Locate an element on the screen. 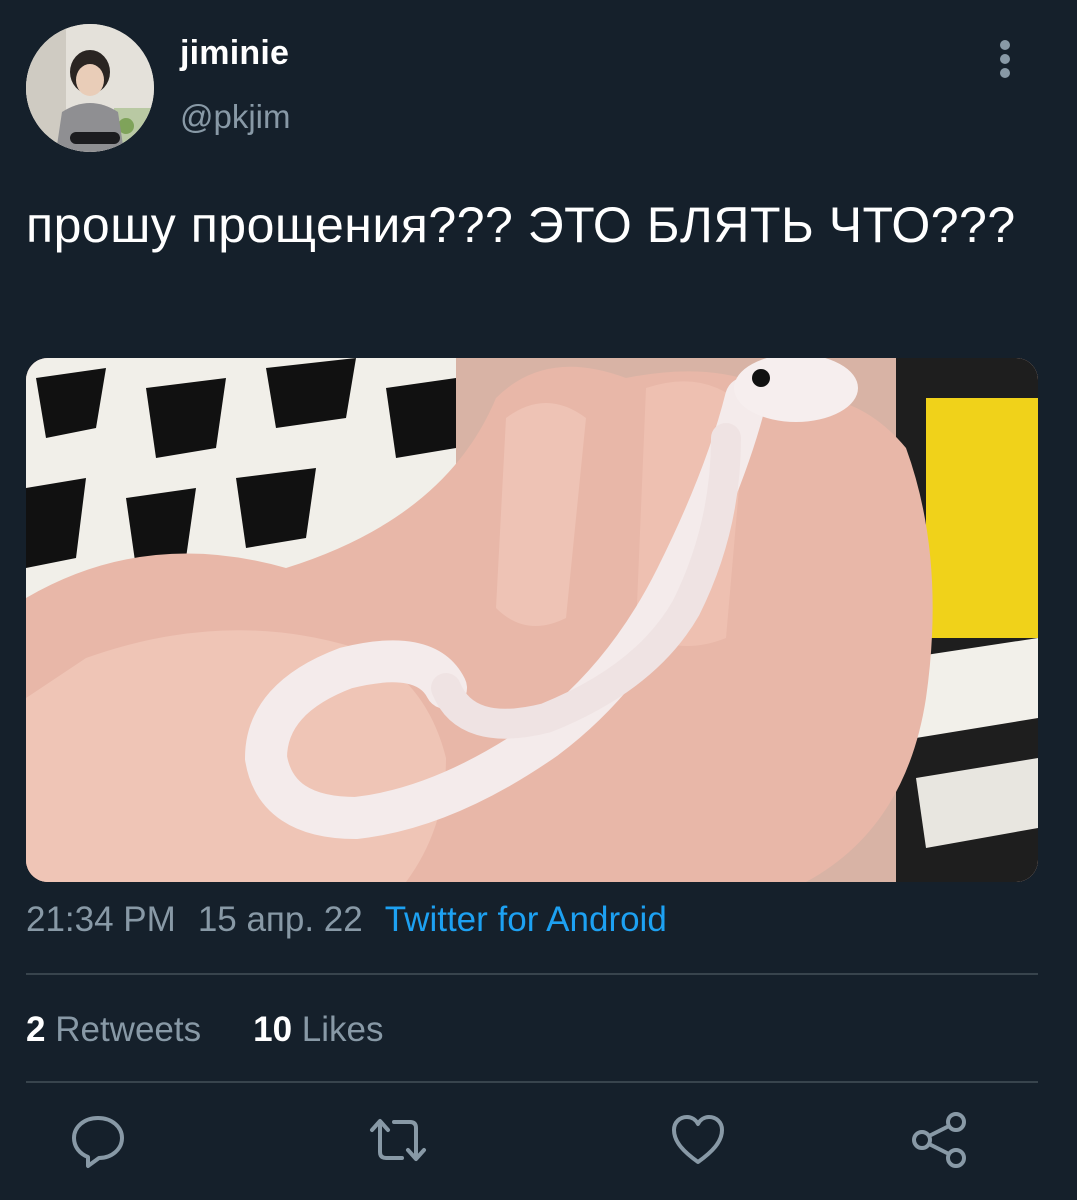 This screenshot has height=1200, width=1077. more-options-icon is located at coordinates (1005, 59).